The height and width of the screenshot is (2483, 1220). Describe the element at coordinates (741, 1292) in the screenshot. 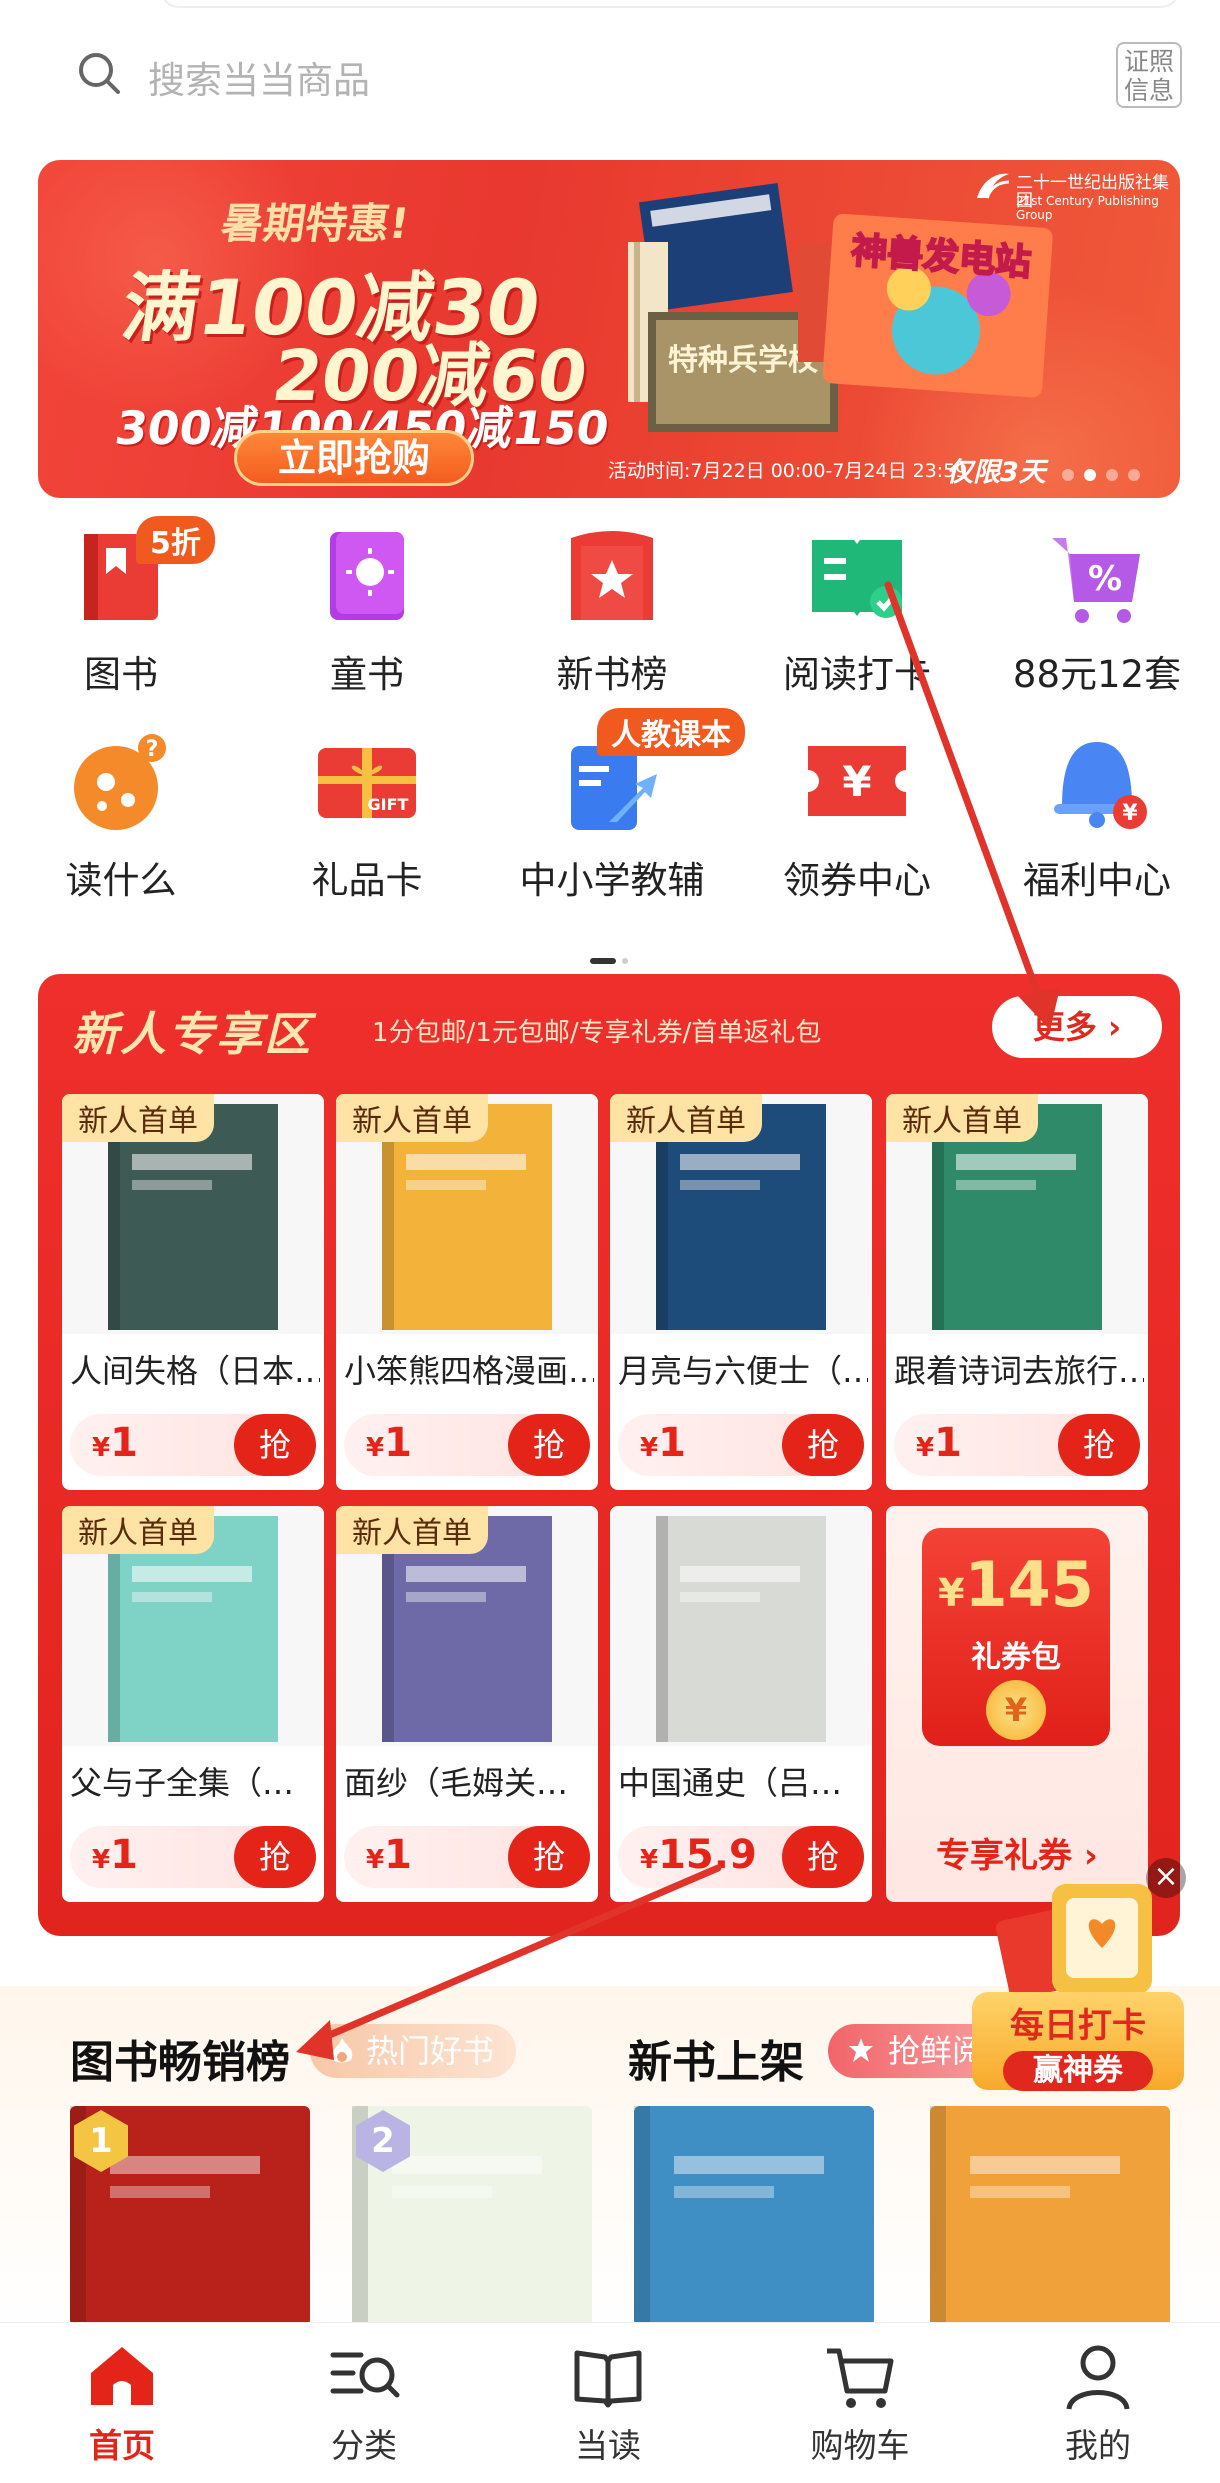

I see `product-card: 新人首单 月亮与六便士（… ¥1 抢` at that location.